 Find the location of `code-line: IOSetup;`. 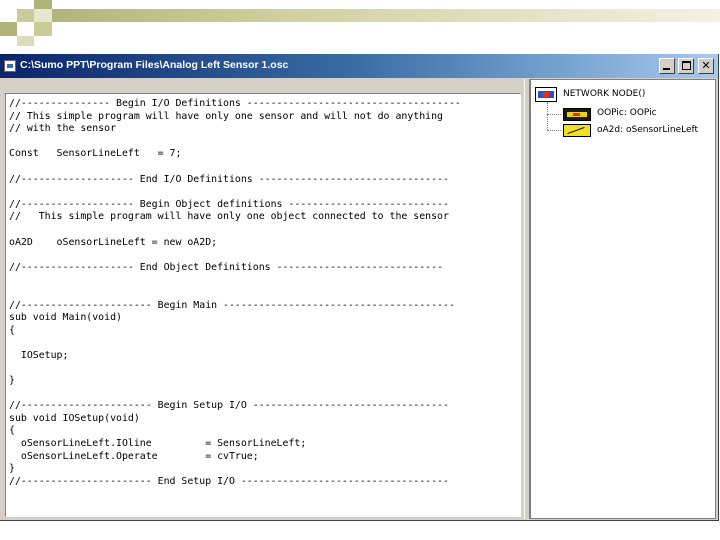

code-line: IOSetup; is located at coordinates (235, 356).